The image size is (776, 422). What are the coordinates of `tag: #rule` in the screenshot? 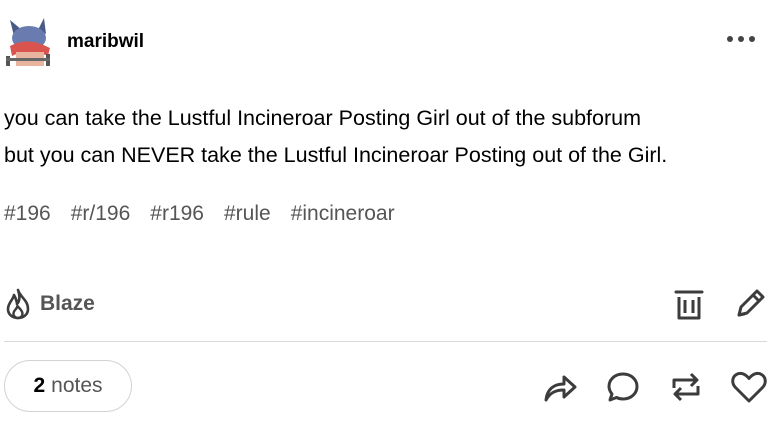 It's located at (247, 214).